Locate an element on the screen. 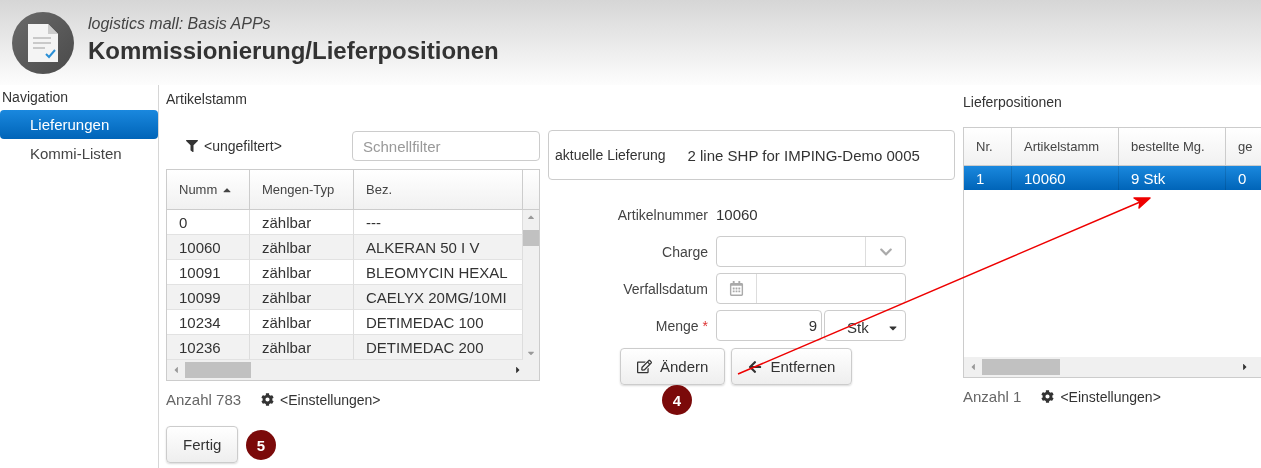 This screenshot has height=468, width=1261. filter-link: <ungefiltert> is located at coordinates (234, 146).